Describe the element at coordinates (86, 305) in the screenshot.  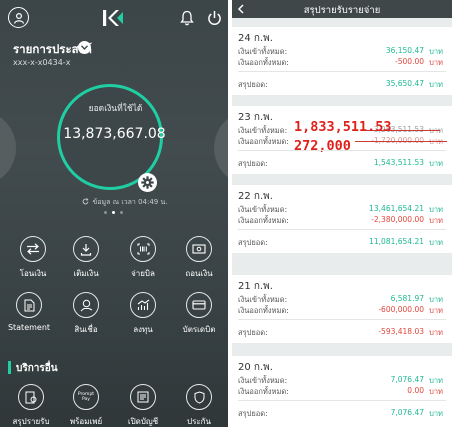
I see `loan-icon` at that location.